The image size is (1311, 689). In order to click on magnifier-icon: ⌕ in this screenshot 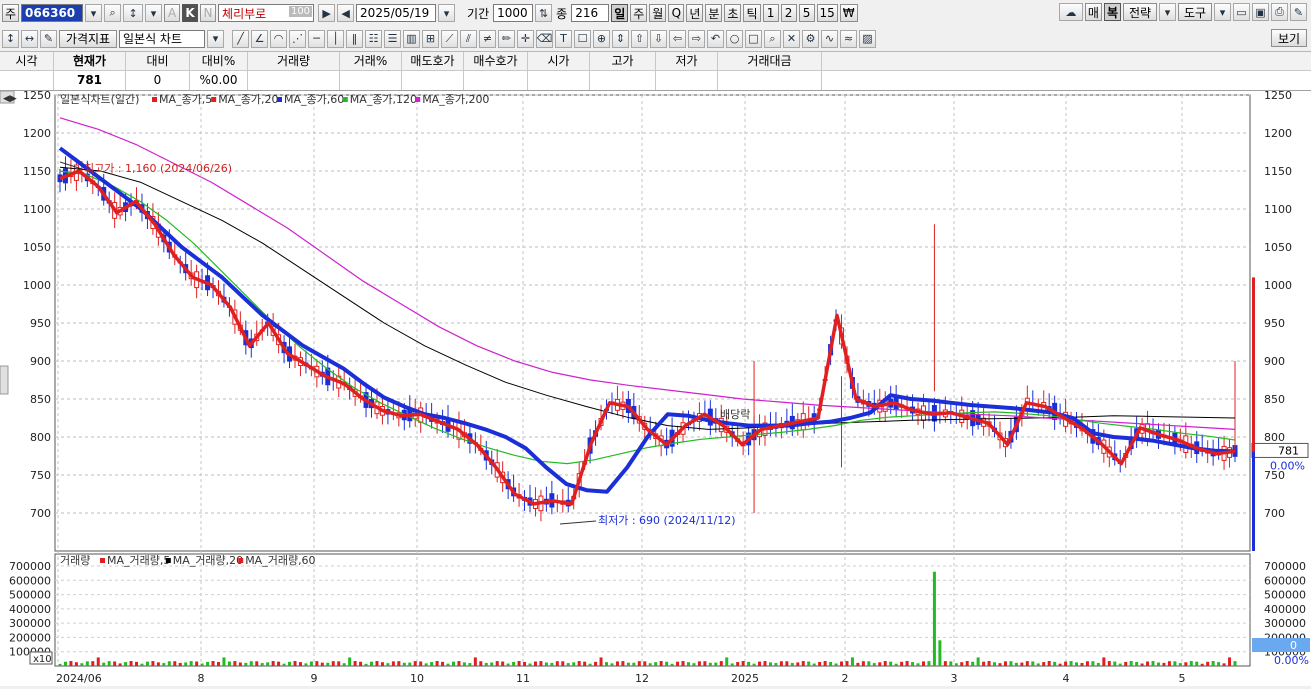, I will do `click(772, 38)`.